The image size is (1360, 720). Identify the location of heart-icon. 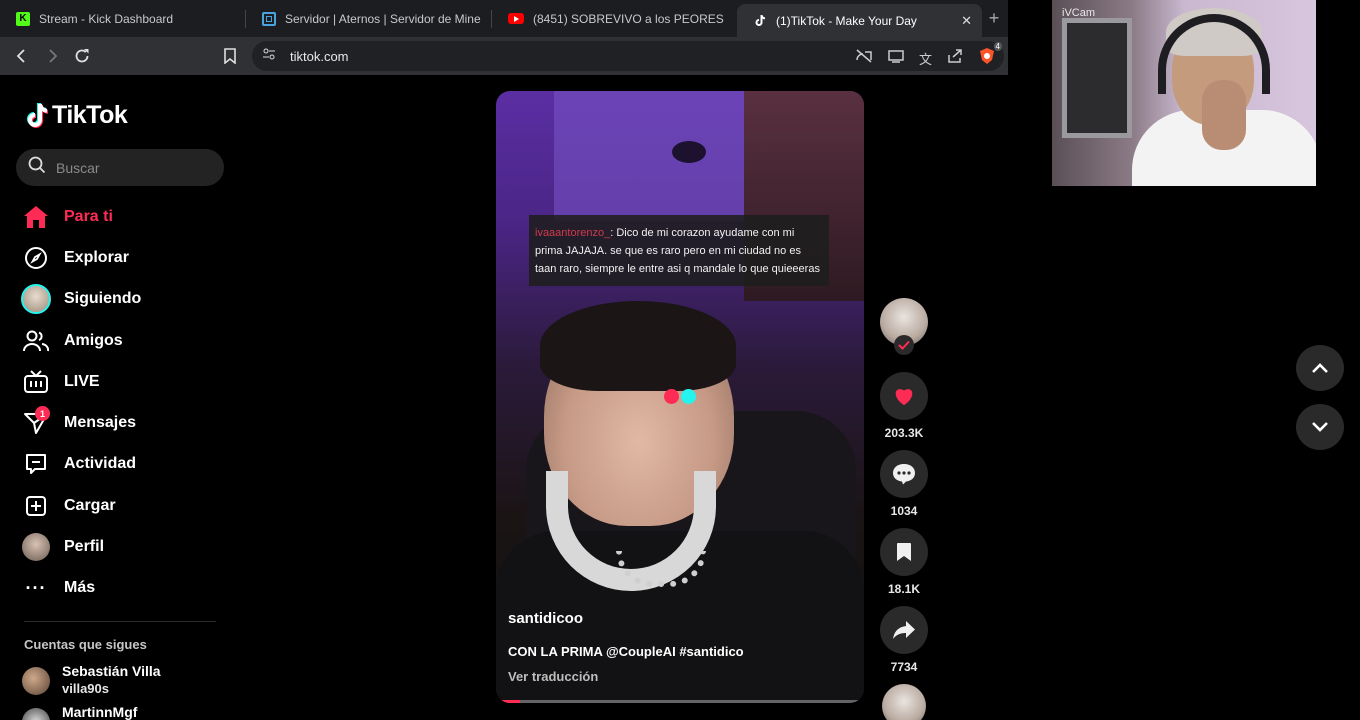
(904, 397).